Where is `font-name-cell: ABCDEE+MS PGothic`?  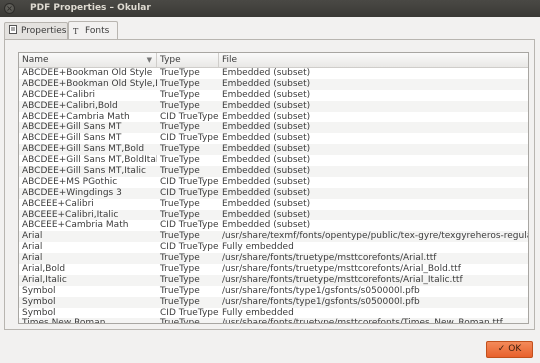
font-name-cell: ABCDEE+MS PGothic is located at coordinates (70, 181).